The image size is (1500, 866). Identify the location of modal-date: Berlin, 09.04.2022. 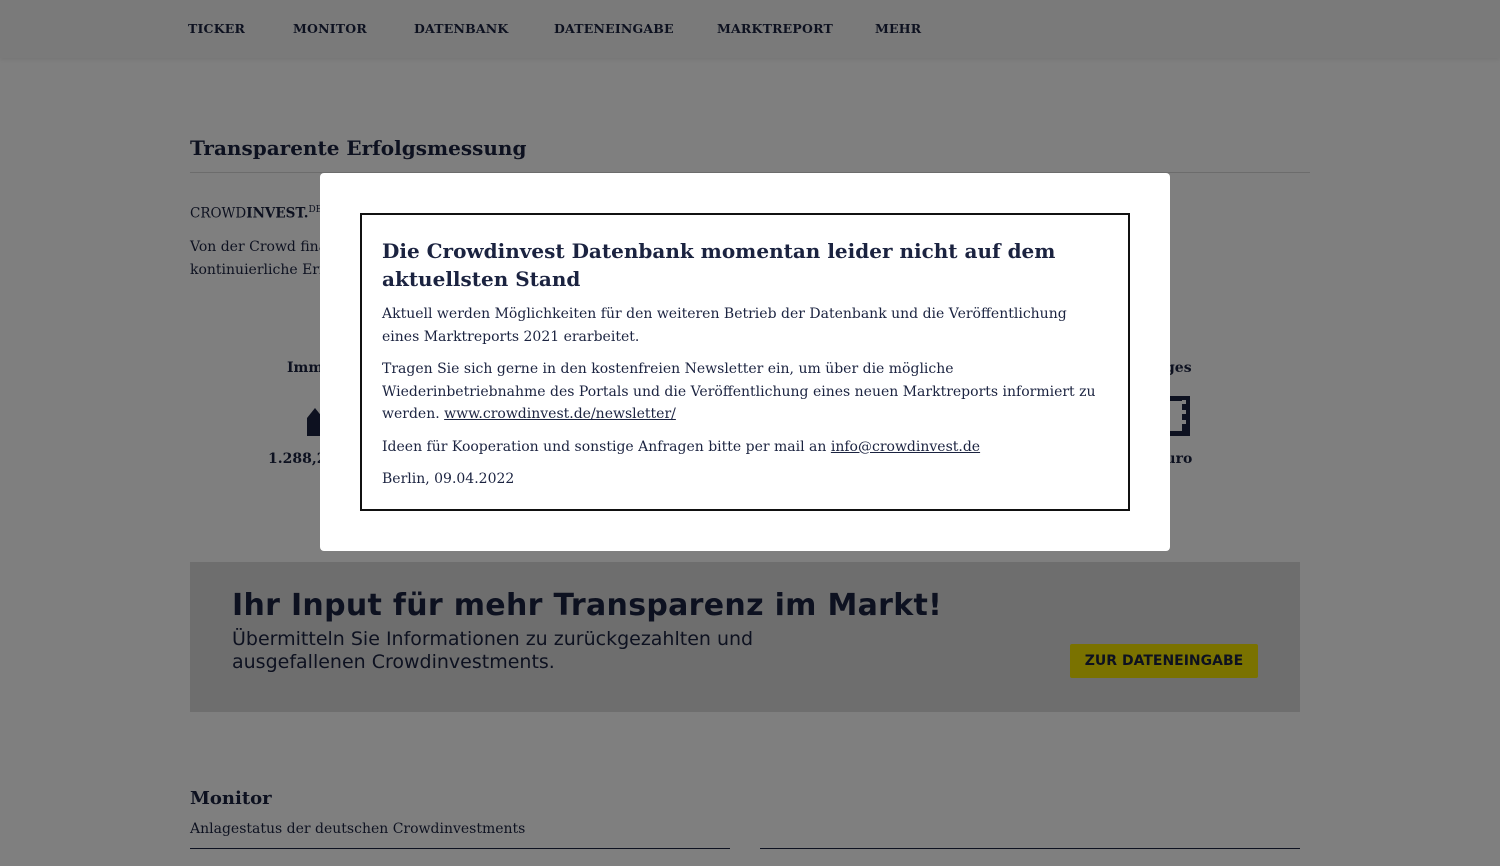
(448, 479).